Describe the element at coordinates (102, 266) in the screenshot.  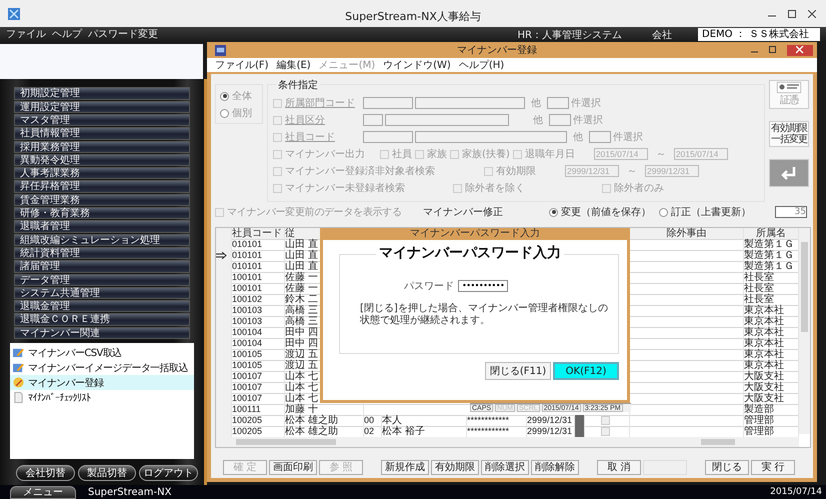
I see `navigation-item: 諸届管理` at that location.